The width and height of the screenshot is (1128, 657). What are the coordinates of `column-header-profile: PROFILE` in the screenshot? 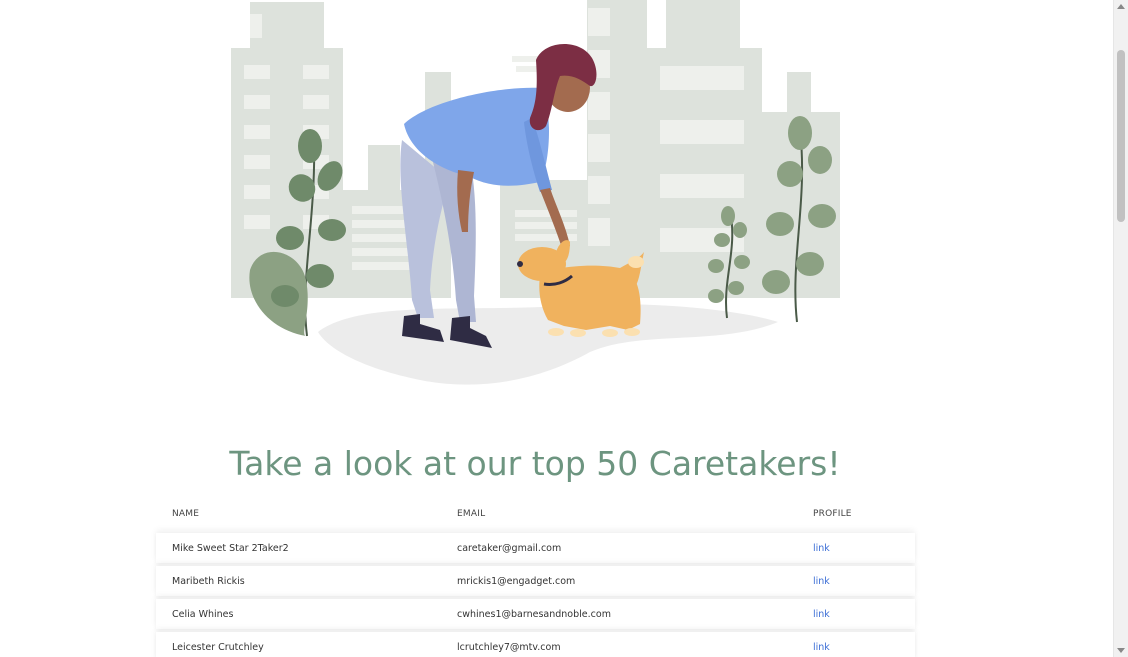 It's located at (832, 514).